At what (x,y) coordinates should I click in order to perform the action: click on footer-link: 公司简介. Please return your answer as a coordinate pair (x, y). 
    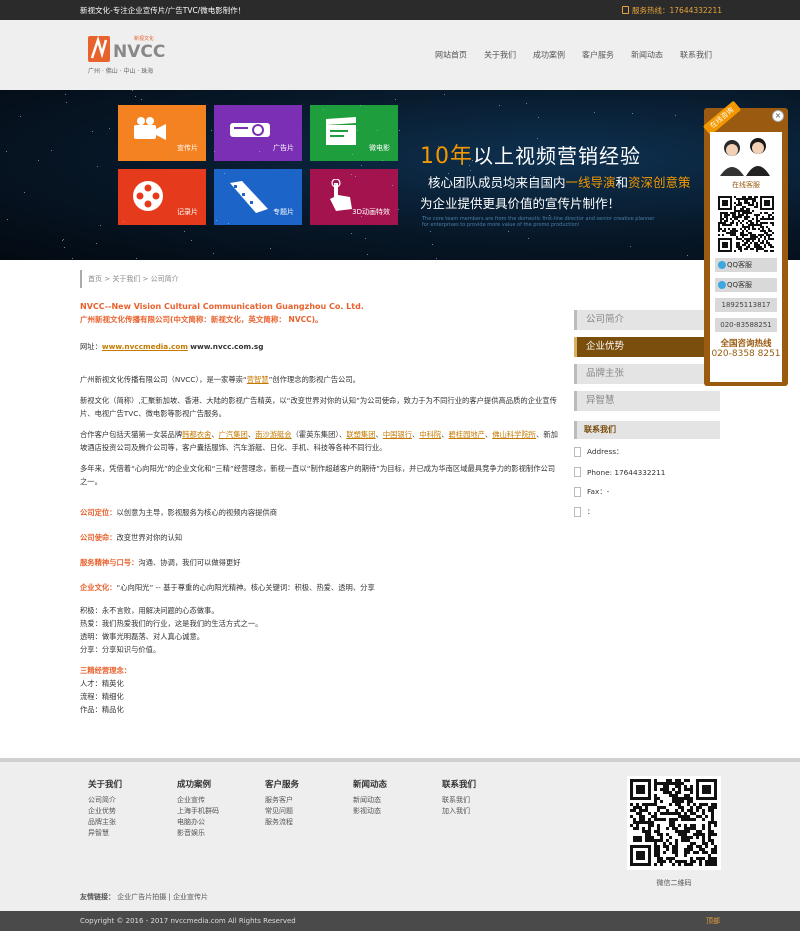
    Looking at the image, I should click on (105, 800).